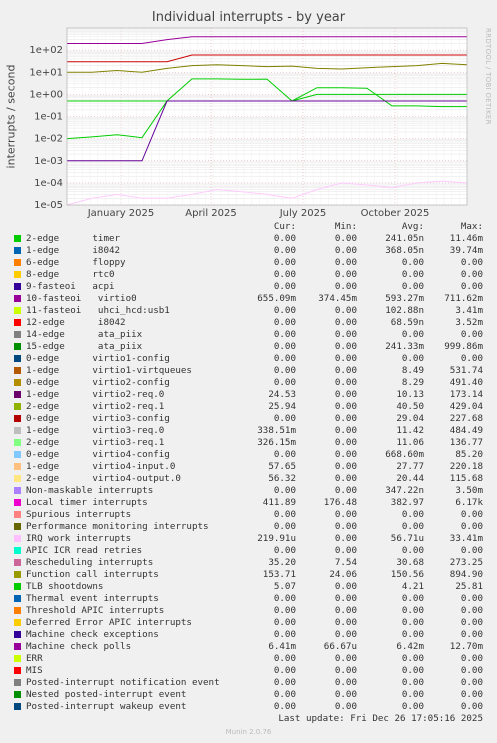 Image resolution: width=497 pixels, height=743 pixels. What do you see at coordinates (448, 322) in the screenshot?
I see `legend-max: 3.52m` at bounding box center [448, 322].